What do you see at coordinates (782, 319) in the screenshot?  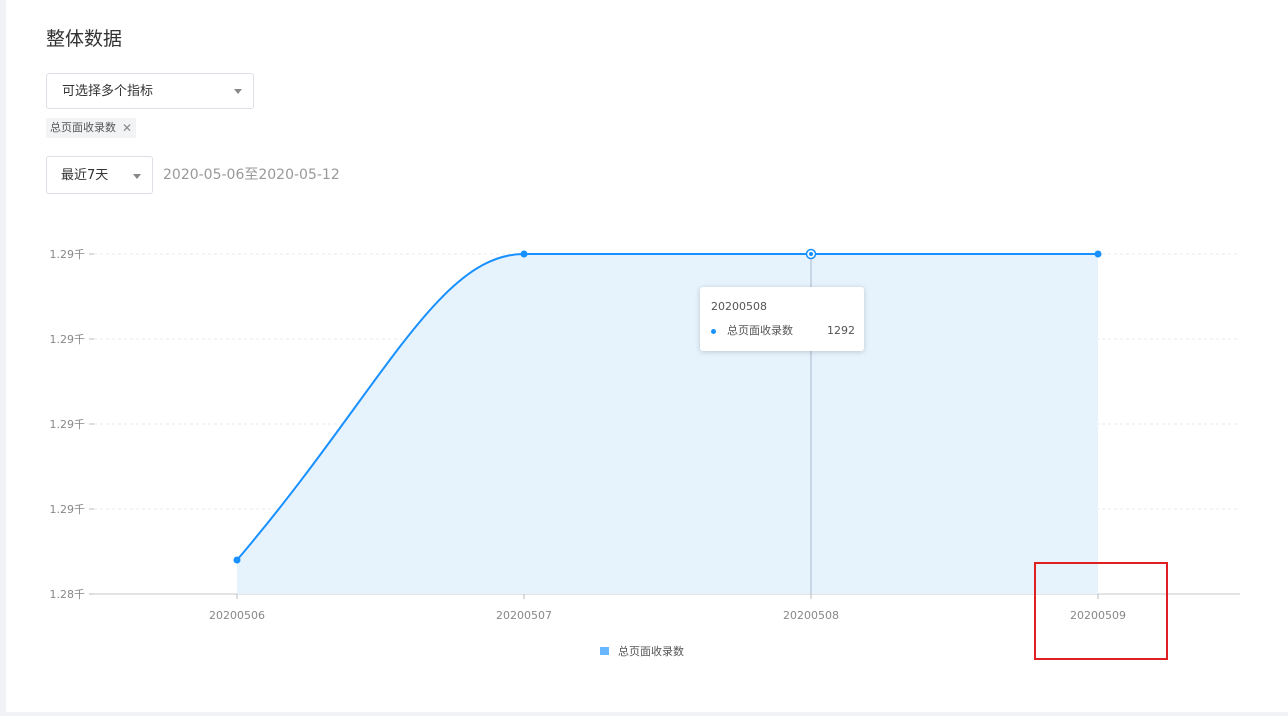 I see `chart-tooltip: 20200508 总页面收录数 1292` at bounding box center [782, 319].